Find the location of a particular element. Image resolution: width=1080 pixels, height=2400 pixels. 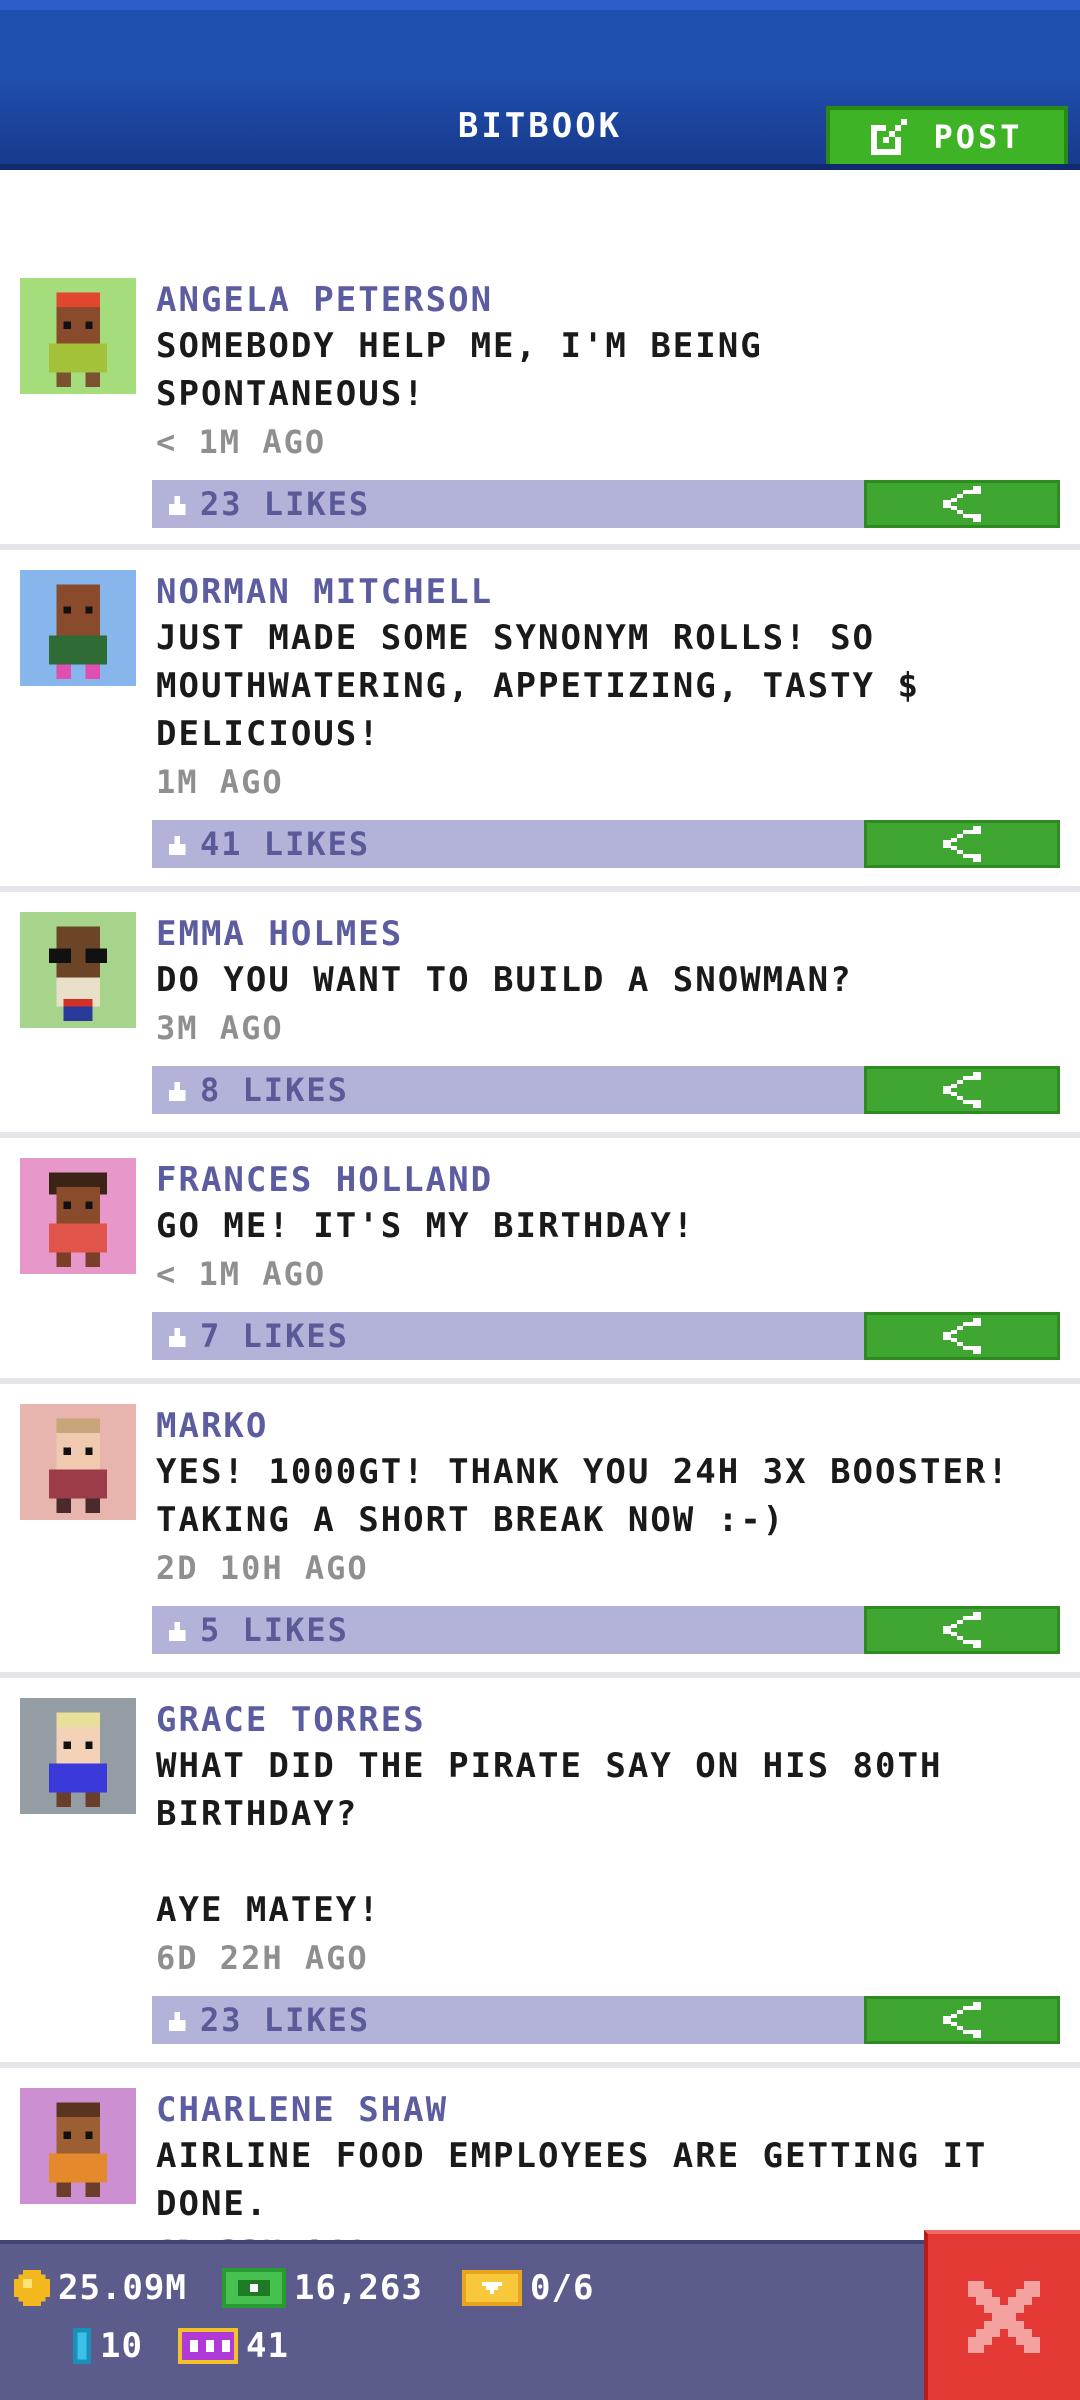

likes-count: 41 LIKES is located at coordinates (285, 844).